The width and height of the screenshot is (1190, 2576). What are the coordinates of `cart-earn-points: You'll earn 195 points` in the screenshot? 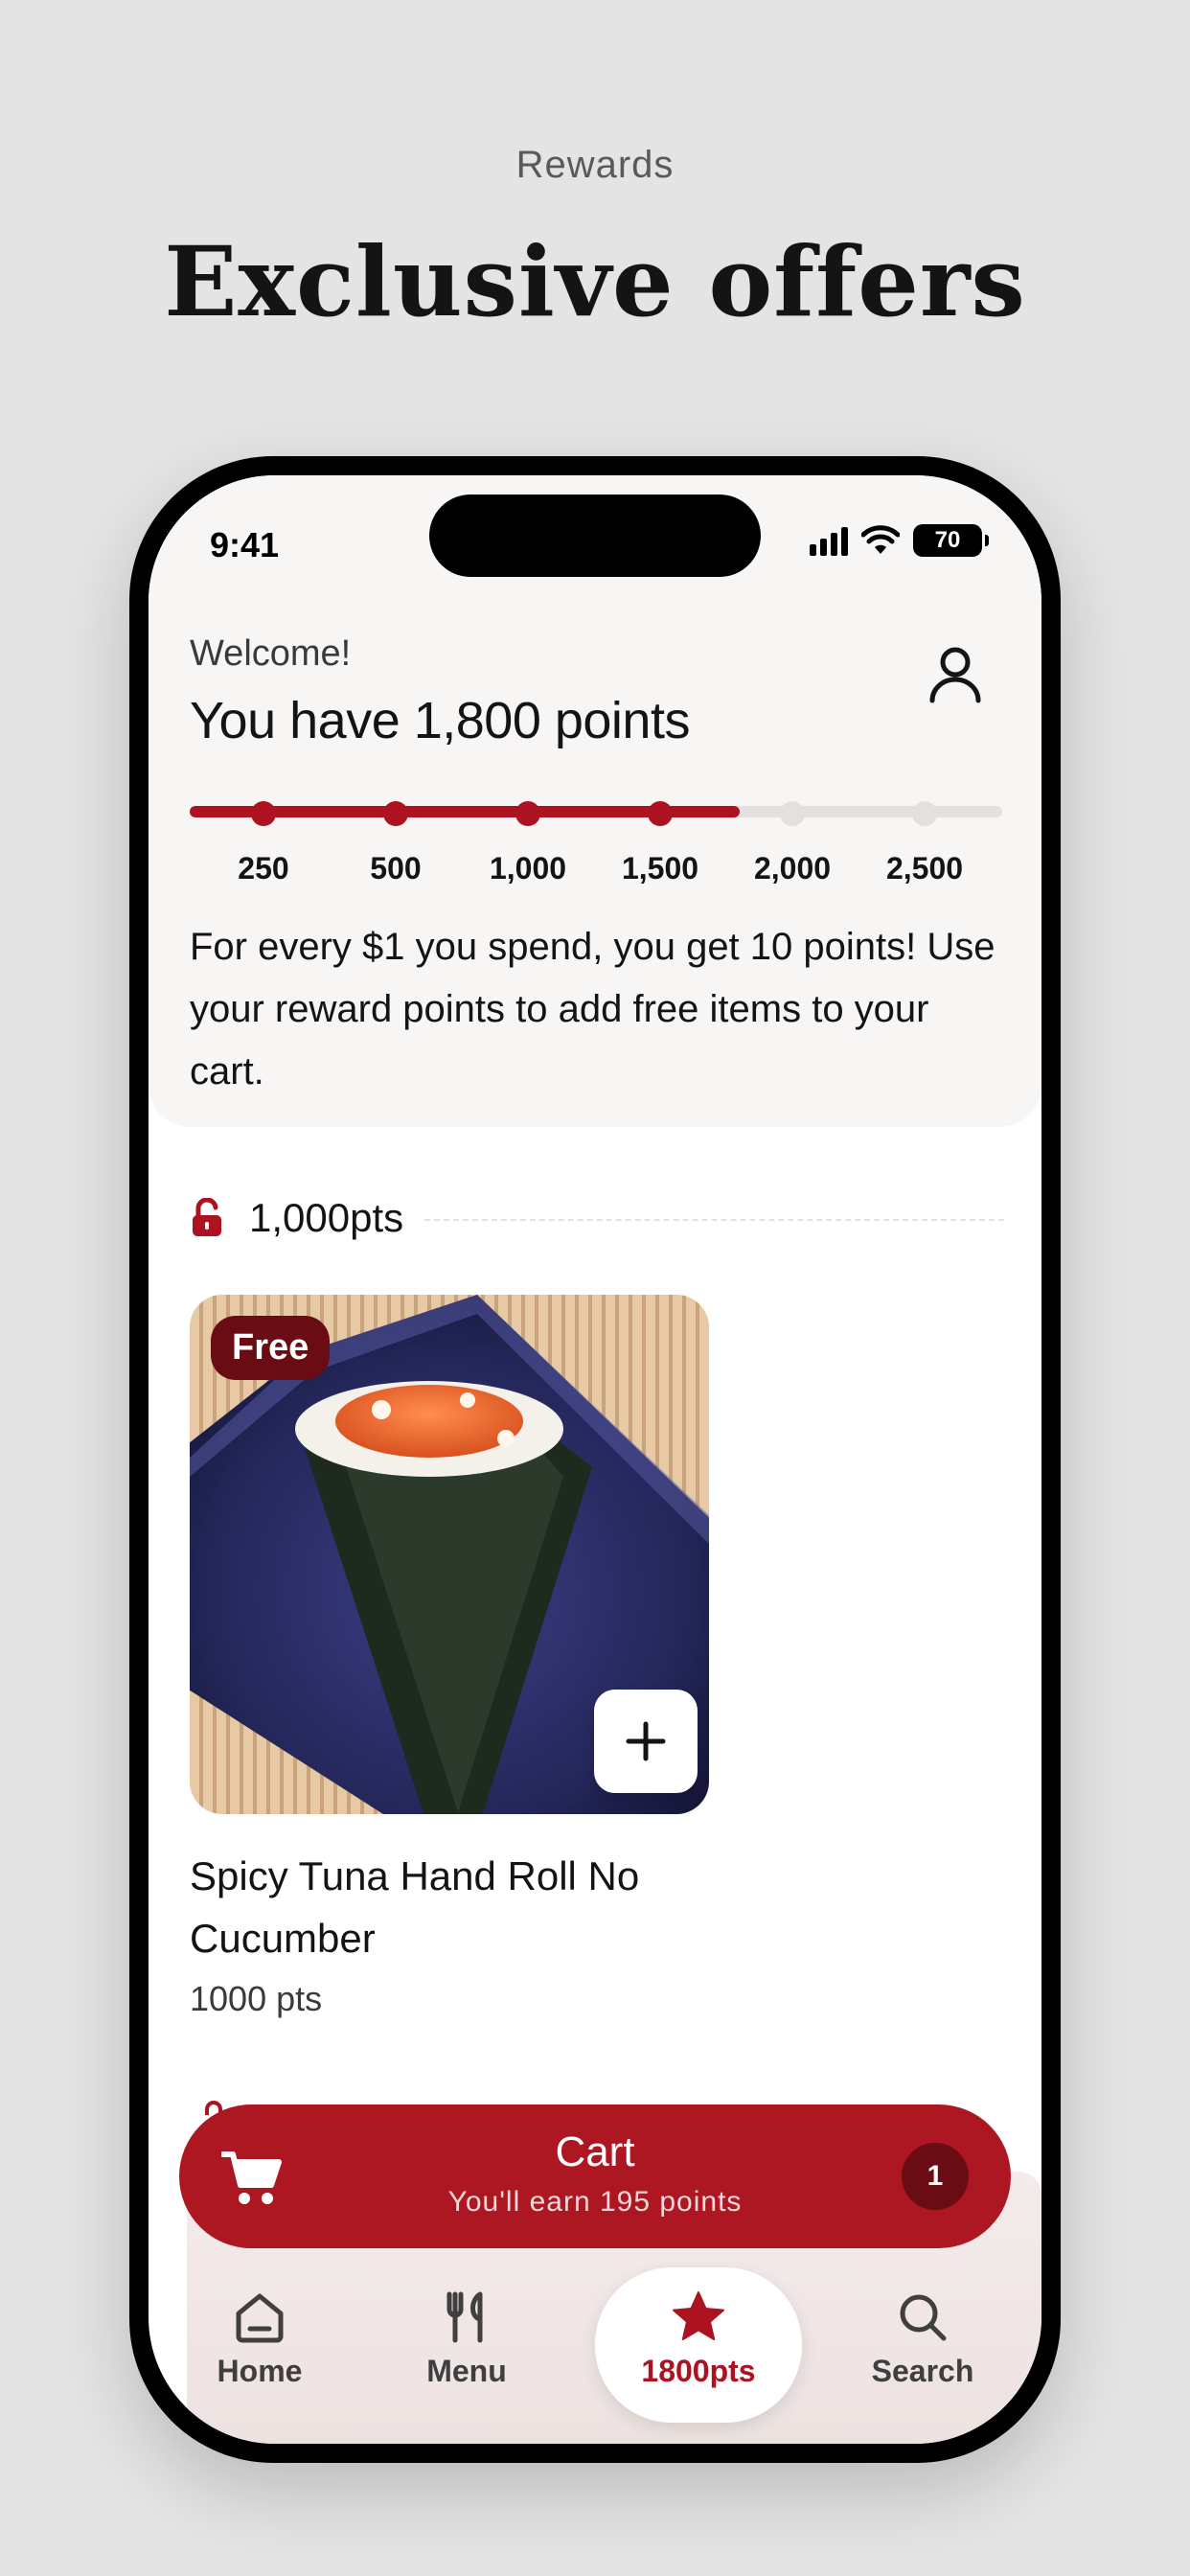 It's located at (595, 2202).